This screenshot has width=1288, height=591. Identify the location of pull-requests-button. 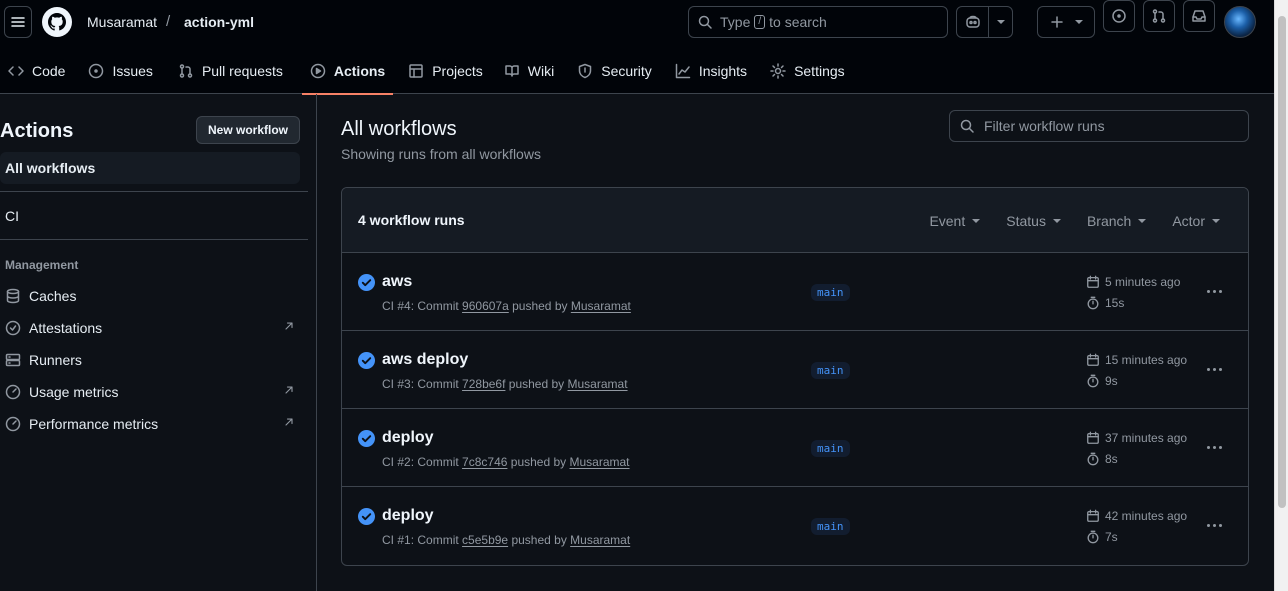
(1159, 16).